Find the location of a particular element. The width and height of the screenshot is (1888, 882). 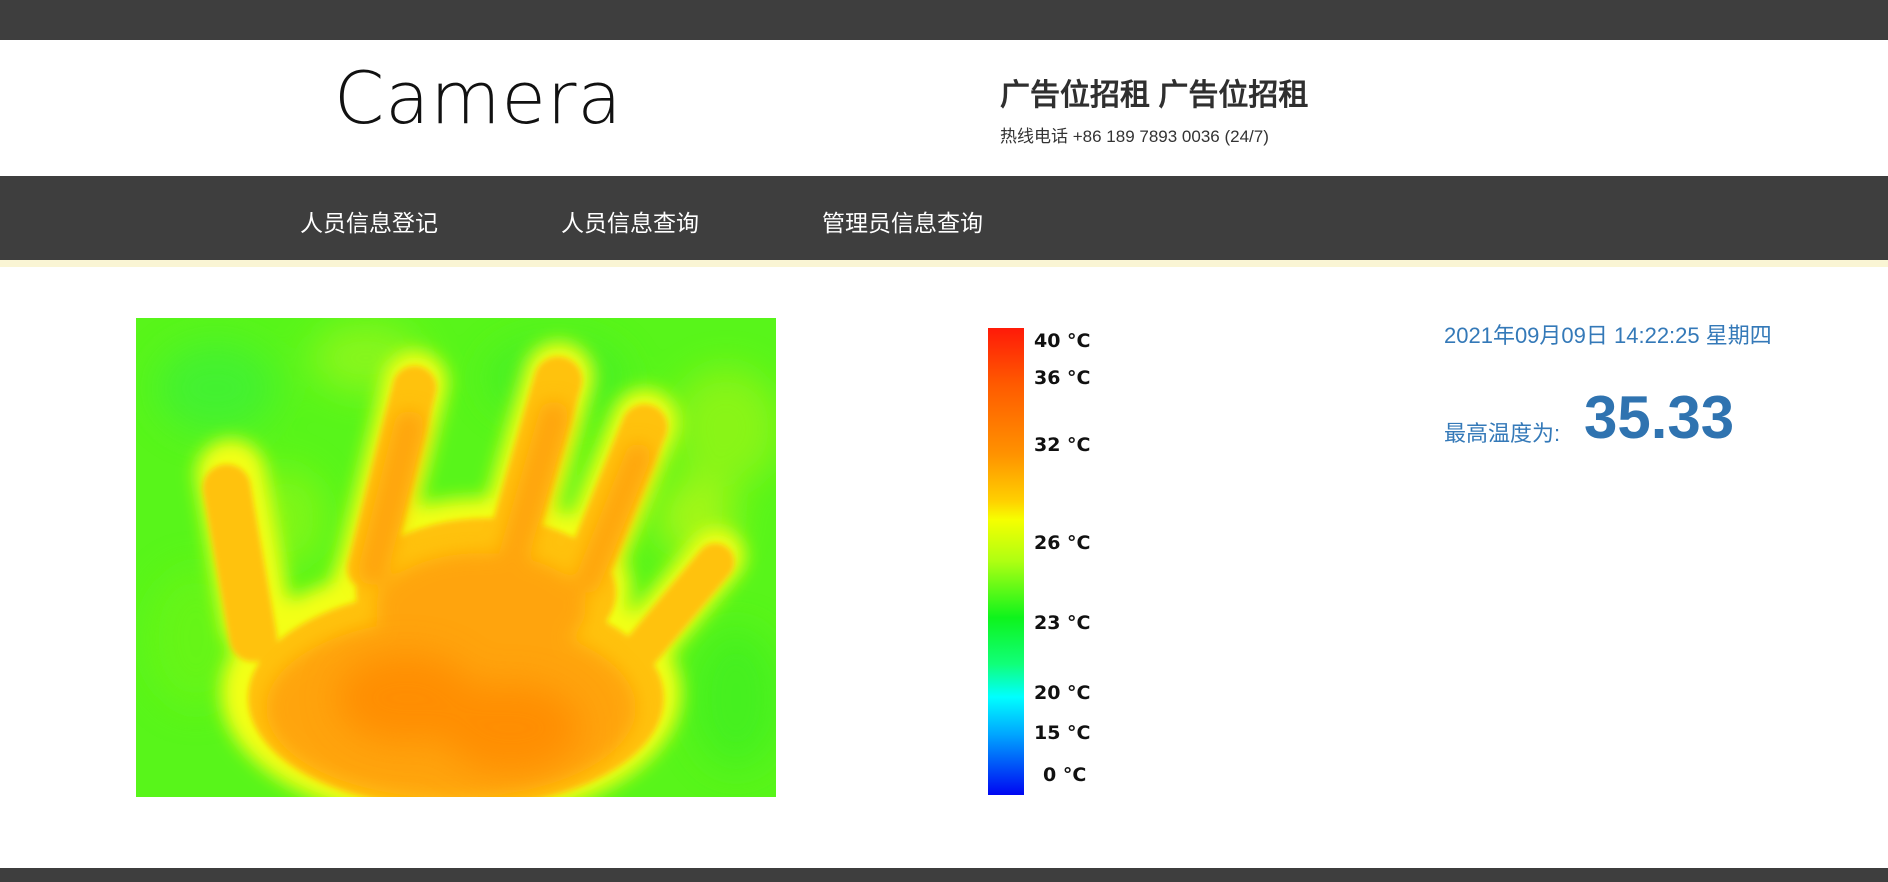

temperature-scale-bar is located at coordinates (1006, 561).